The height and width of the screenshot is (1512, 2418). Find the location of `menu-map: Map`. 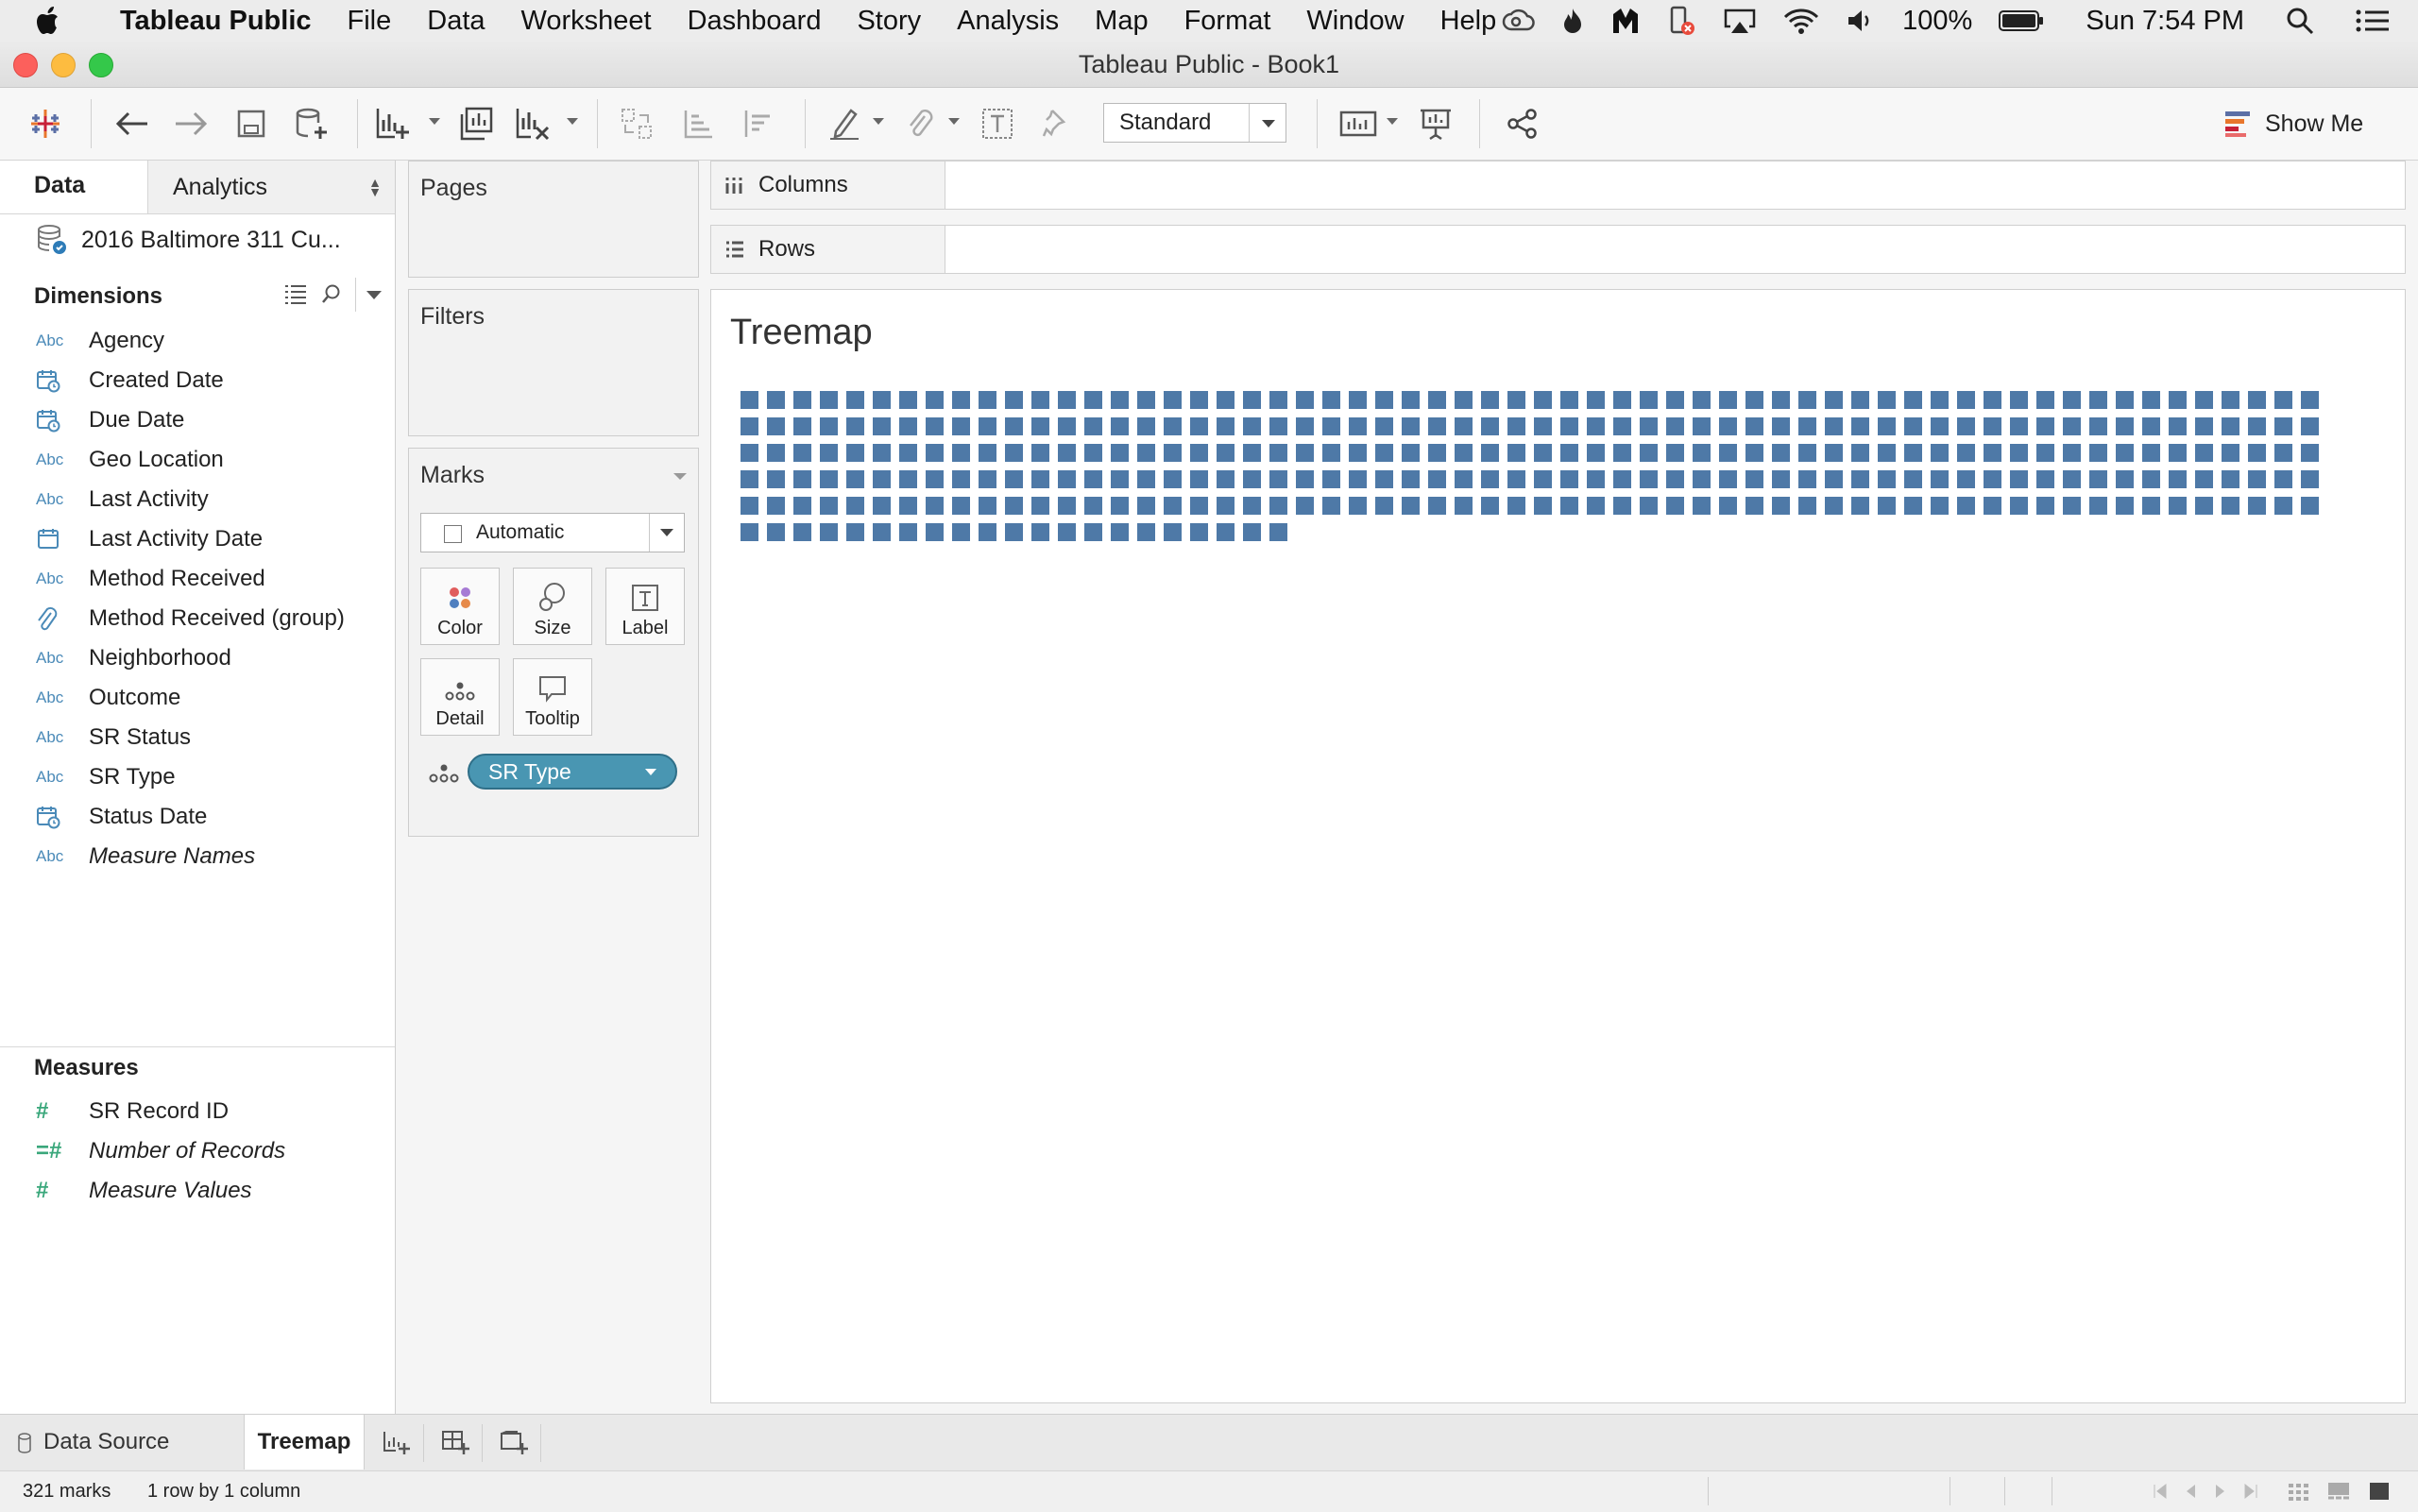

menu-map: Map is located at coordinates (1121, 21).